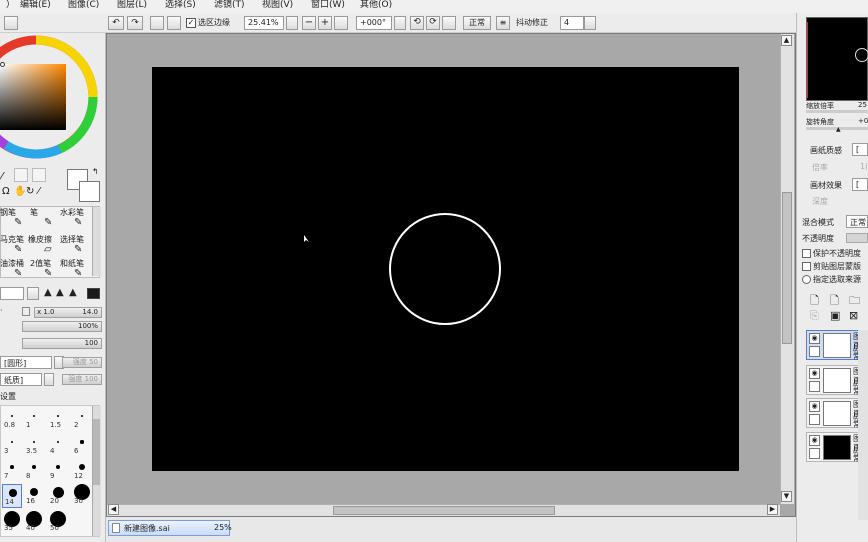  I want to click on menu-other: 其他(O), so click(376, 5).